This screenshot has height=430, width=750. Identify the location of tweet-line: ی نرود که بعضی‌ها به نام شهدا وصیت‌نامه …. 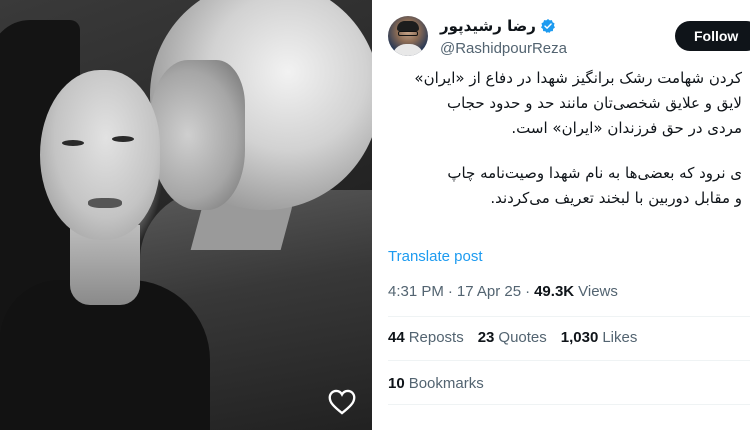
(594, 173).